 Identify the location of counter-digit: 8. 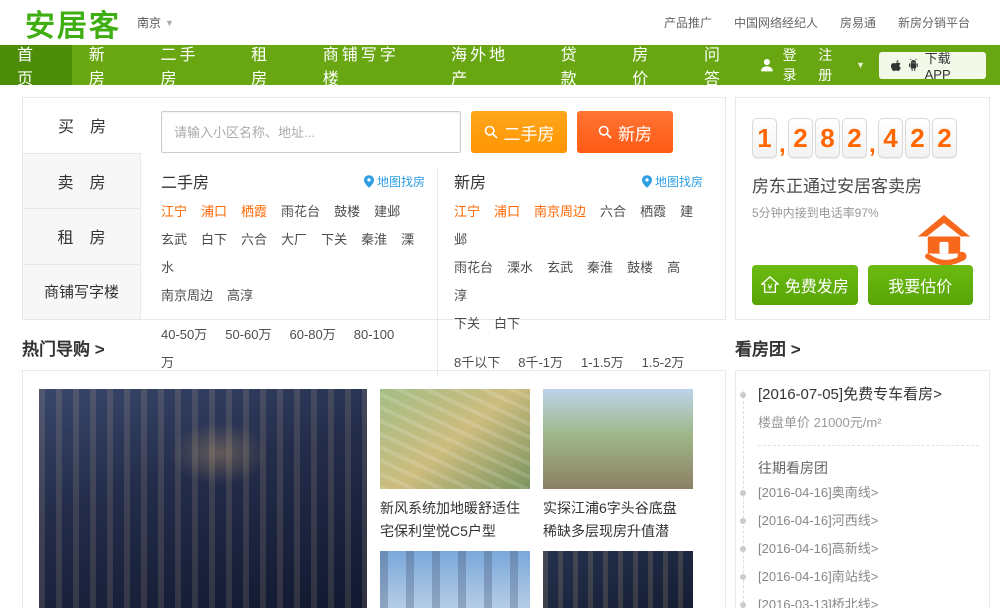
(827, 138).